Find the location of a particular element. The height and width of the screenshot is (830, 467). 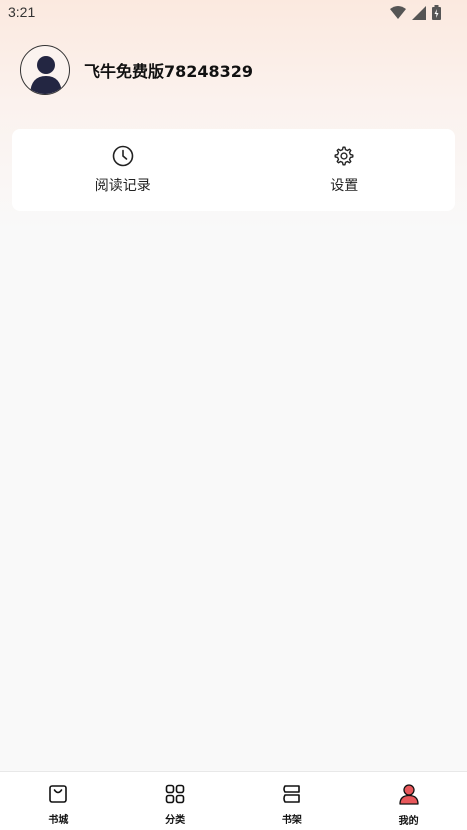

status-bar: 3:21 is located at coordinates (233, 13).